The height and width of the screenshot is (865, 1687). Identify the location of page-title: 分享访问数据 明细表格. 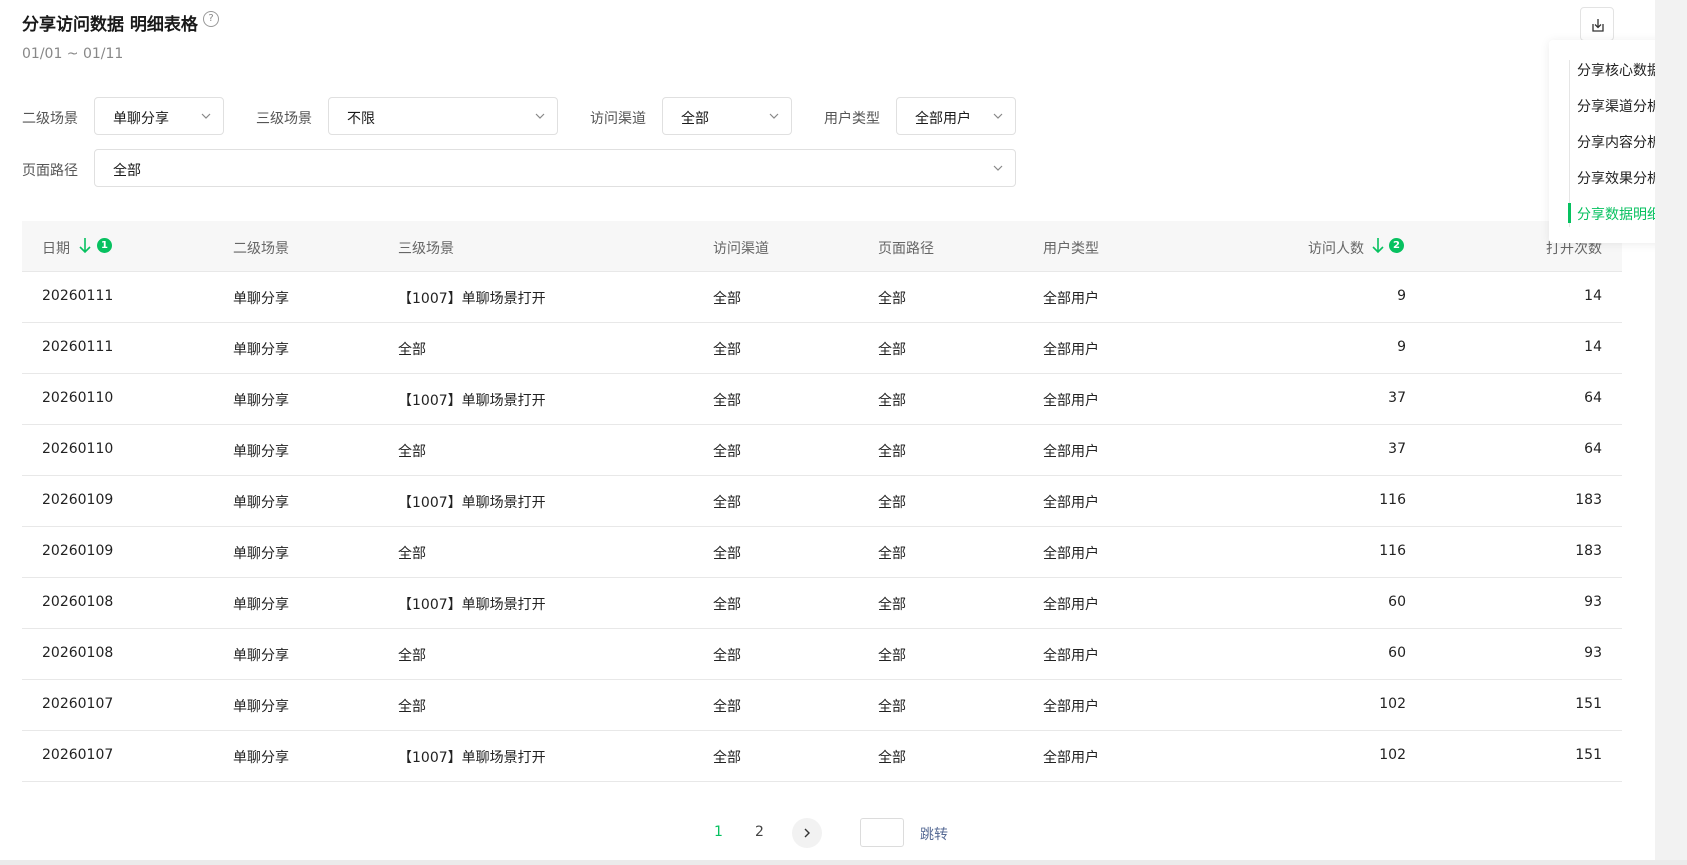
(110, 25).